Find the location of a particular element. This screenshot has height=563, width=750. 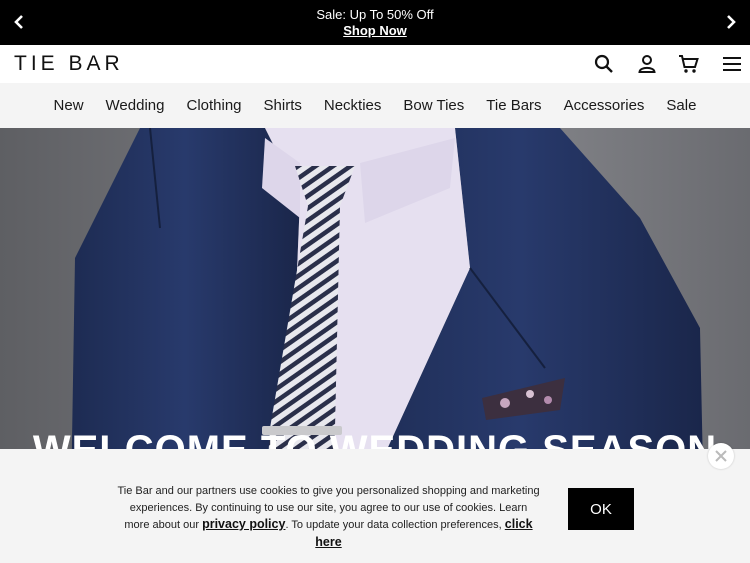

cart-button is located at coordinates (689, 64).